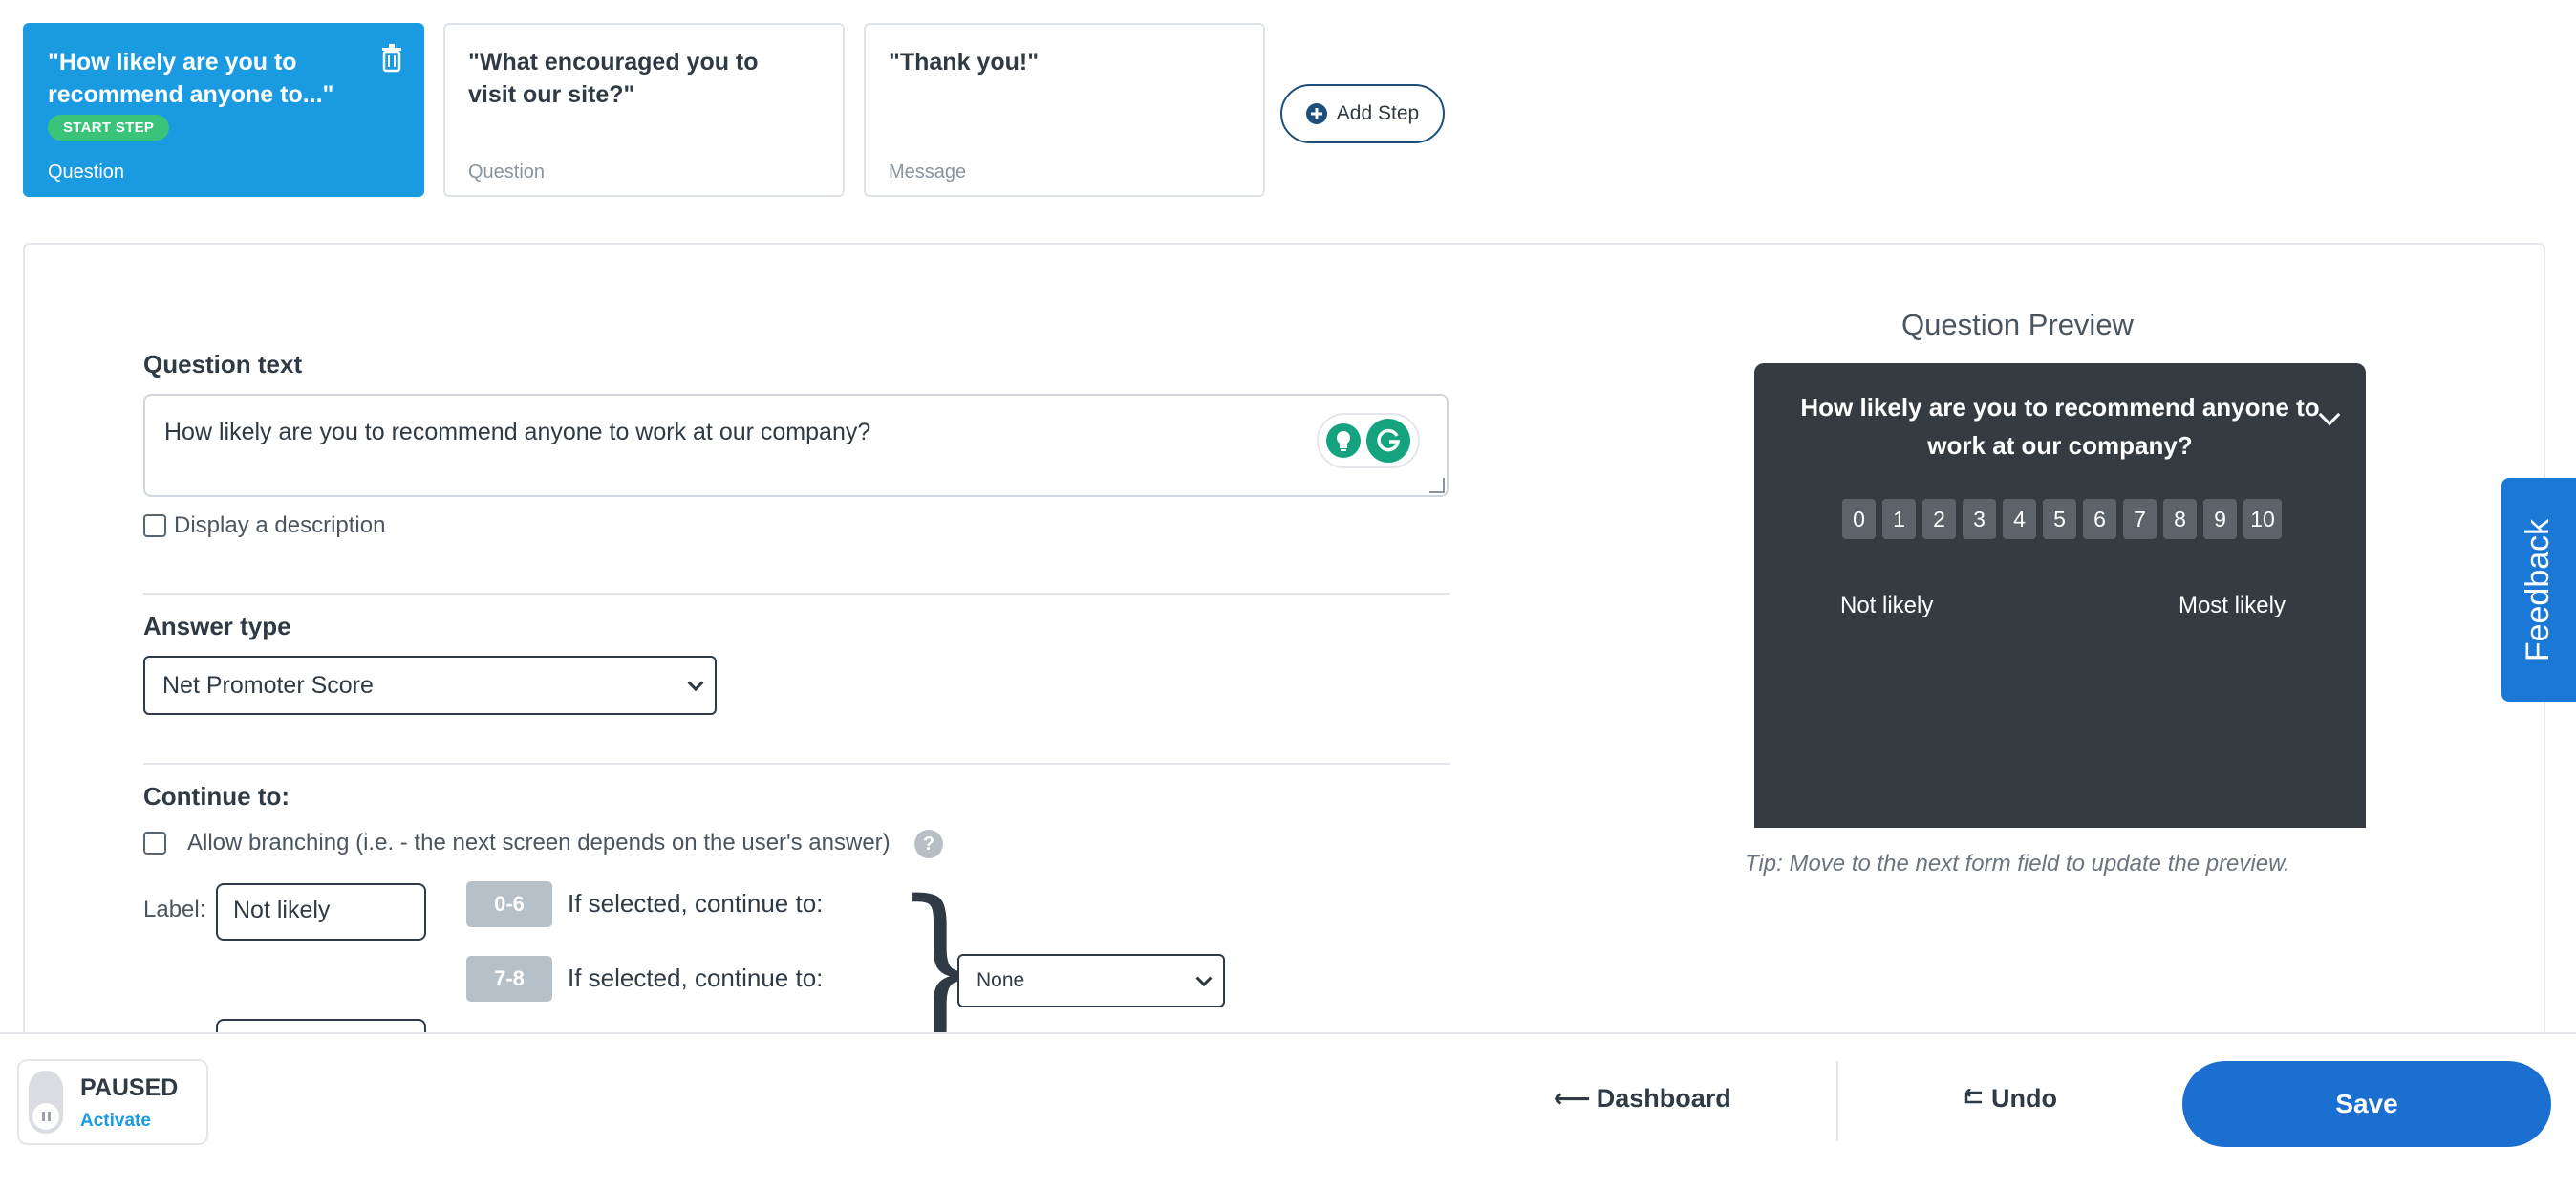  Describe the element at coordinates (1663, 1098) in the screenshot. I see `dashboard-label: Dashboard` at that location.